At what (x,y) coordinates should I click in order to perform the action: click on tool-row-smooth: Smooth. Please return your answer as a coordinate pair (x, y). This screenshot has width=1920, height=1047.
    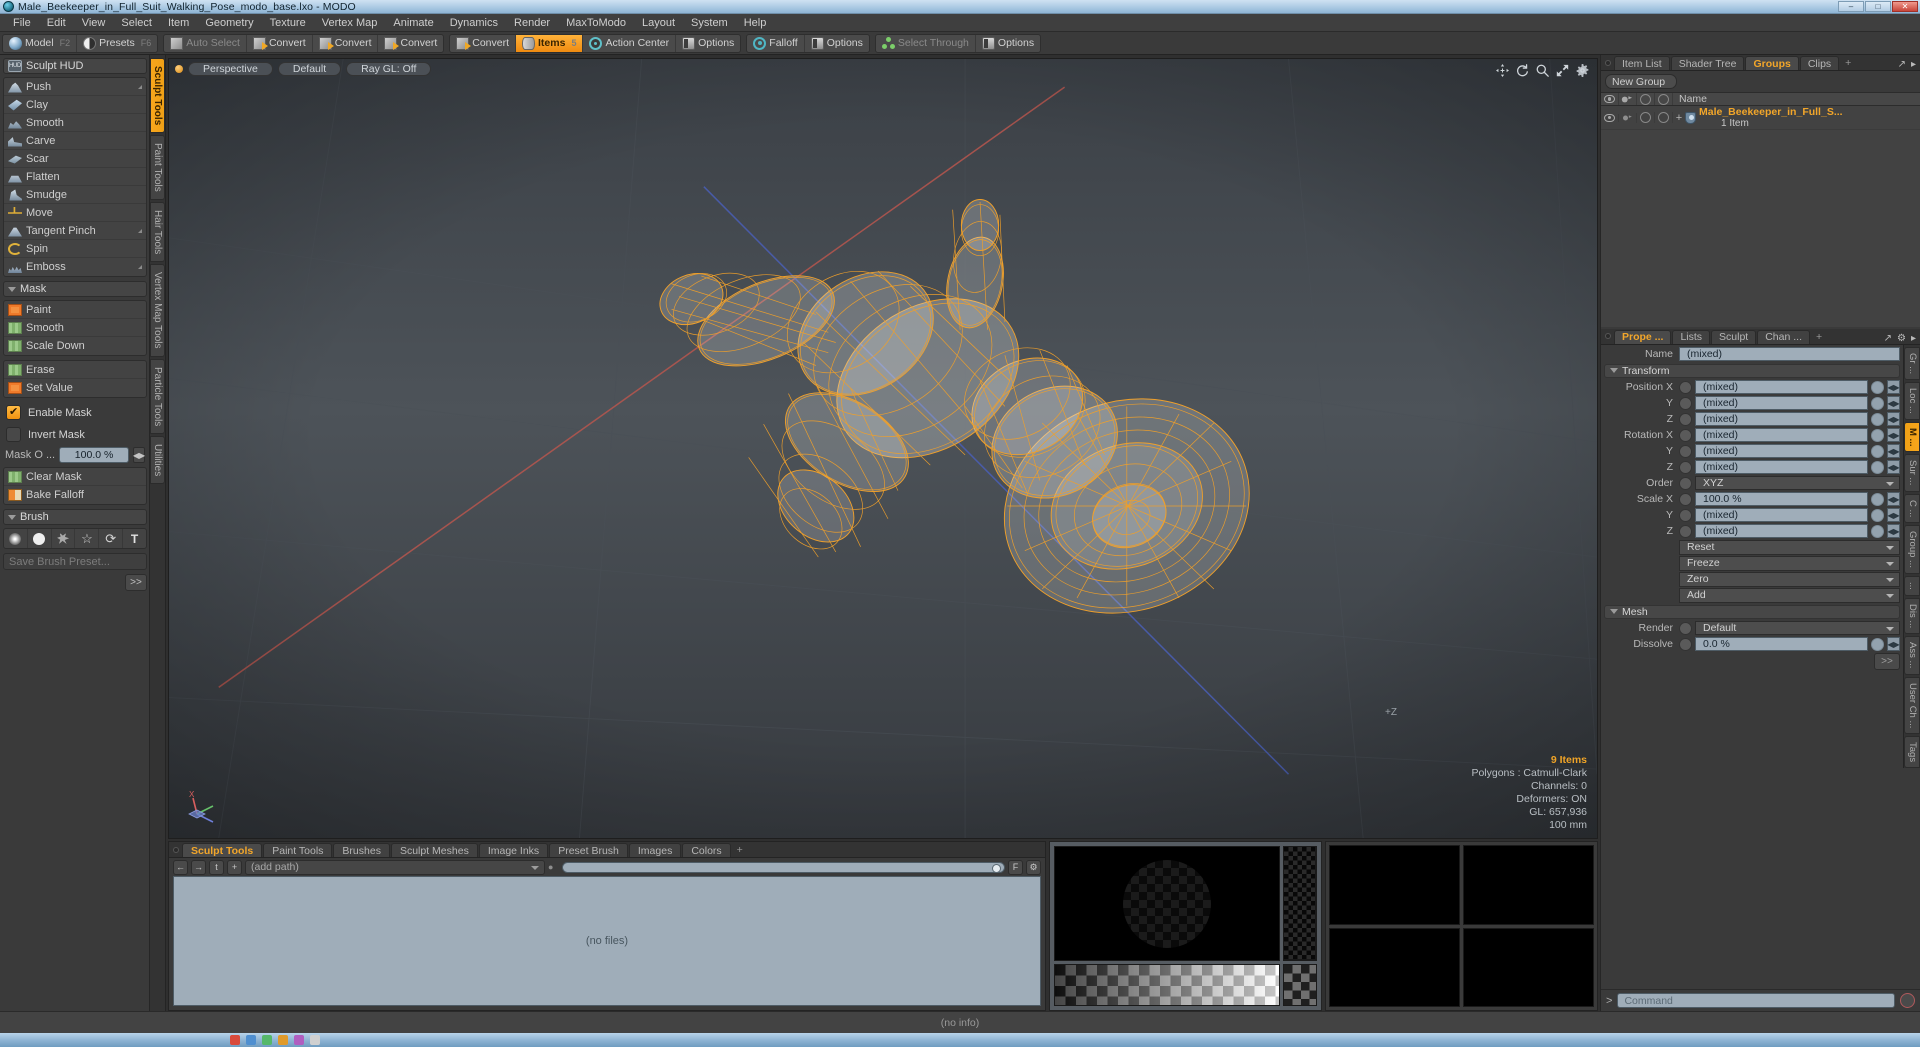
    Looking at the image, I should click on (75, 123).